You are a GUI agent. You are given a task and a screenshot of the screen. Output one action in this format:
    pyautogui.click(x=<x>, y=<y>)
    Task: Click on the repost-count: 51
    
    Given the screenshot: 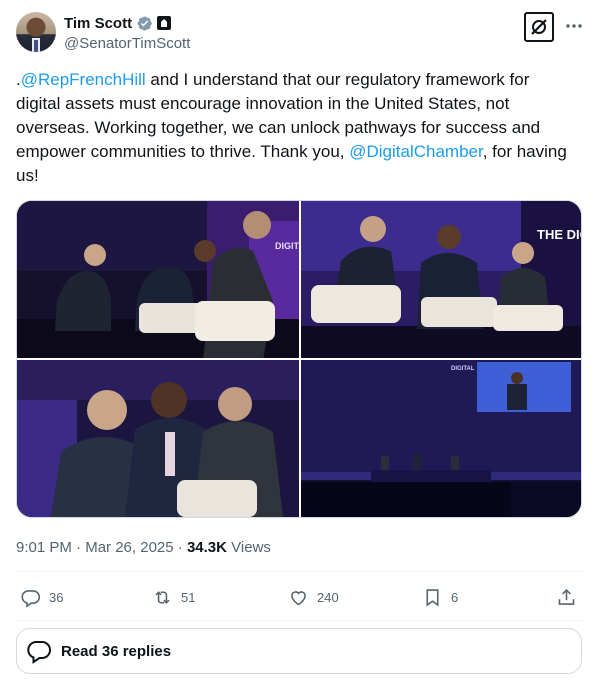 What is the action you would take?
    pyautogui.click(x=188, y=597)
    